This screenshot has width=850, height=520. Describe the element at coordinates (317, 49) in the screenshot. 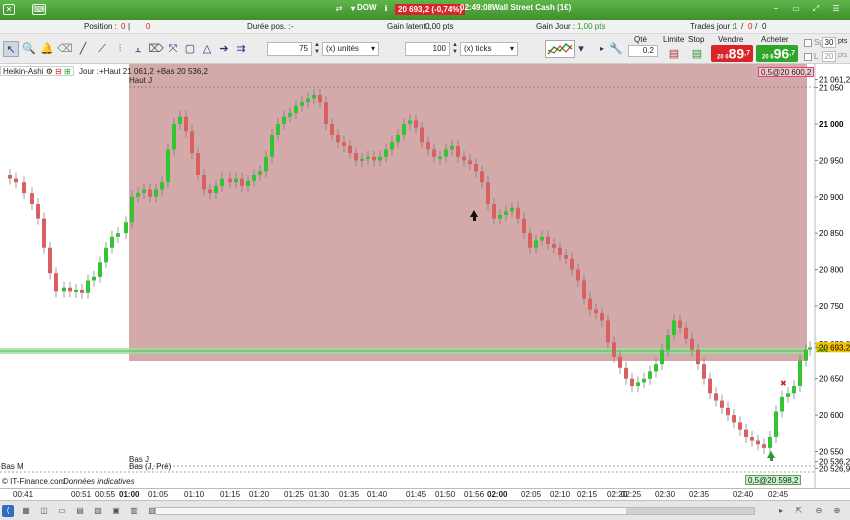

I see `qty1-stepper-icon: ▲ ▼` at that location.